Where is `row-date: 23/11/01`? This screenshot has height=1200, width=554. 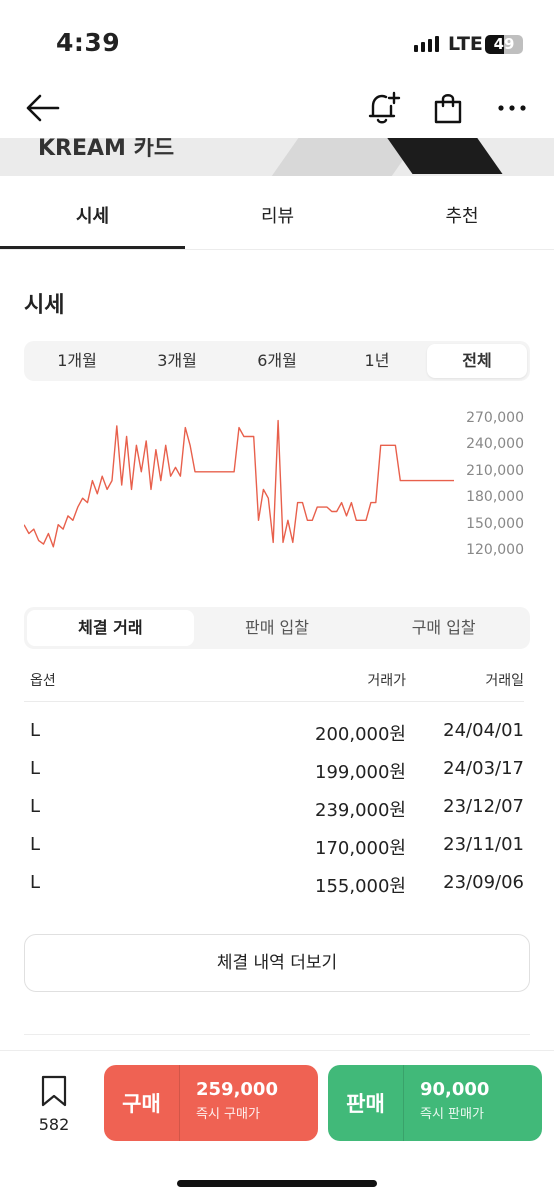 row-date: 23/11/01 is located at coordinates (483, 844).